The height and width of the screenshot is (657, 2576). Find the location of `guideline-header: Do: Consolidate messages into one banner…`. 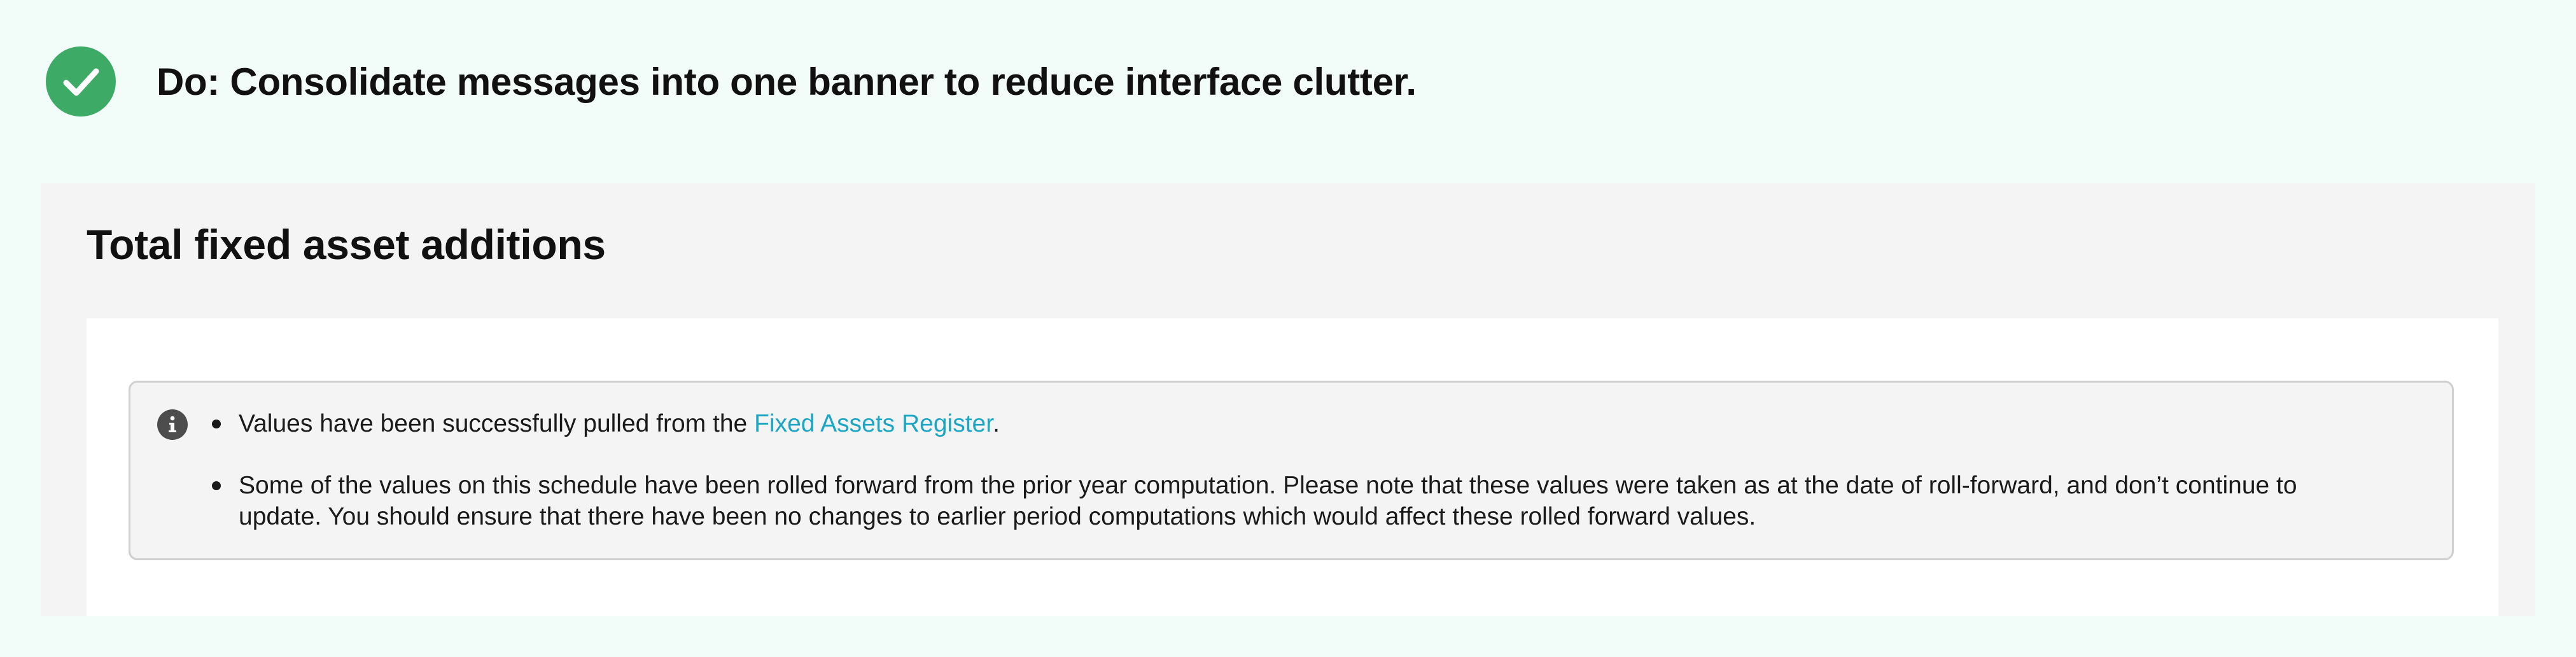

guideline-header: Do: Consolidate messages into one banner… is located at coordinates (731, 81).